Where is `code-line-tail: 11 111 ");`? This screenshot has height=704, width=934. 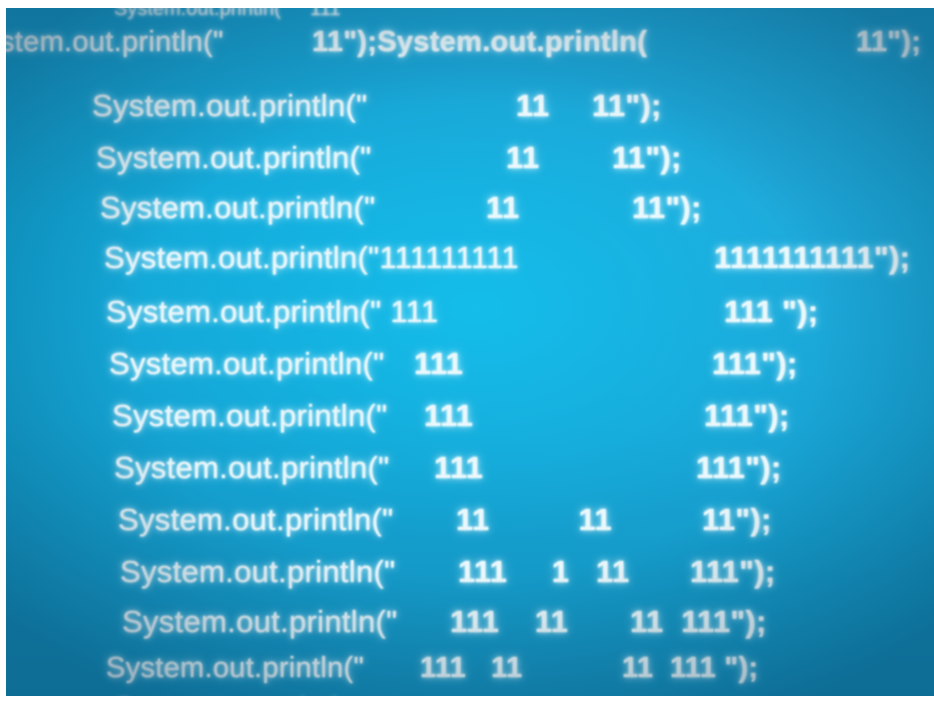
code-line-tail: 11 111 "); is located at coordinates (690, 668).